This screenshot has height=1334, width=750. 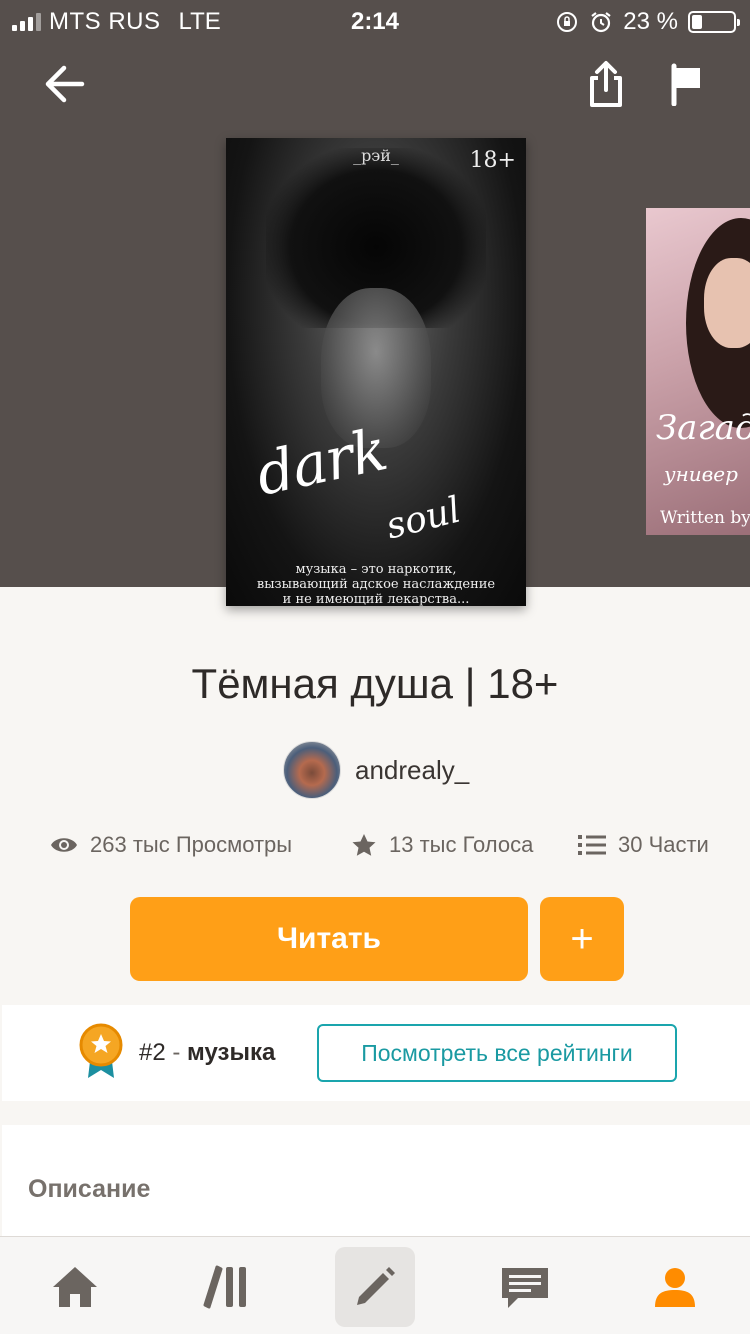 I want to click on back-button, so click(x=64, y=84).